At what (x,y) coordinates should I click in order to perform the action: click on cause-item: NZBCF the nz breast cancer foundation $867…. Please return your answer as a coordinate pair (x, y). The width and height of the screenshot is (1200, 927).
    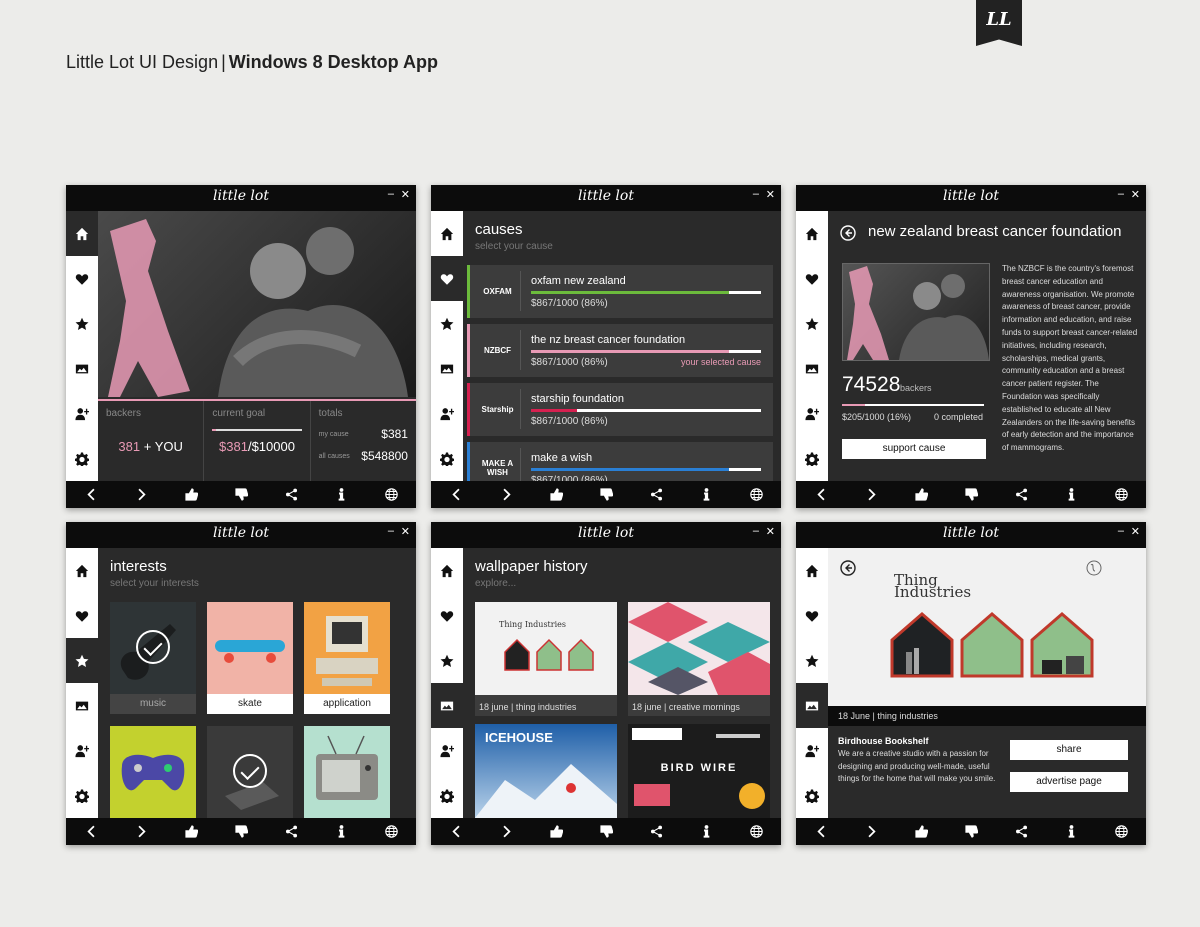
    Looking at the image, I should click on (620, 350).